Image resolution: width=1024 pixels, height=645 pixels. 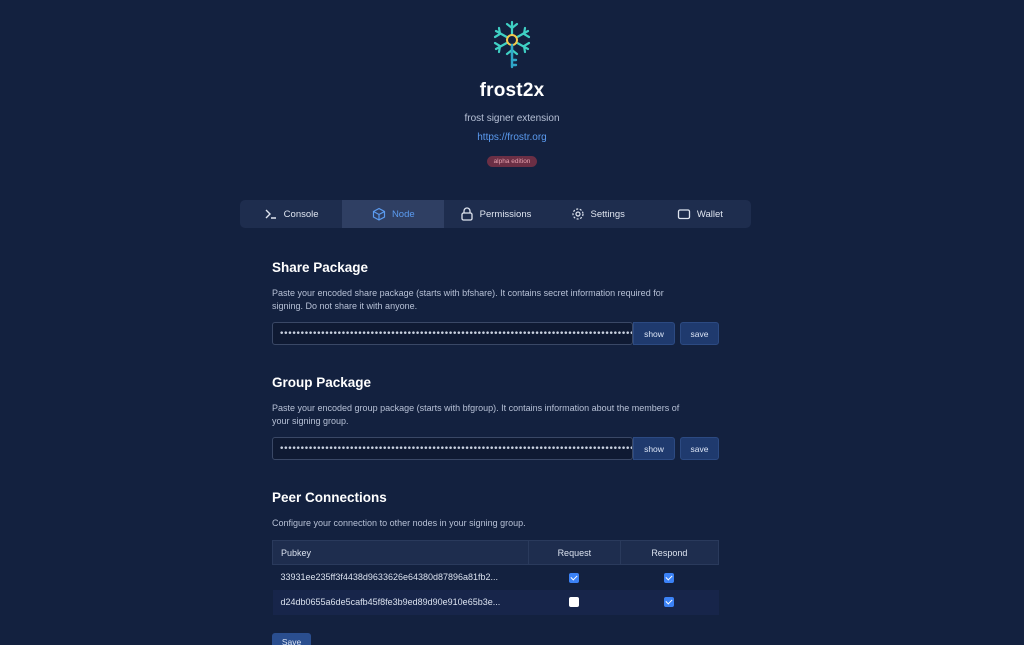 I want to click on tab-label: Console, so click(x=301, y=214).